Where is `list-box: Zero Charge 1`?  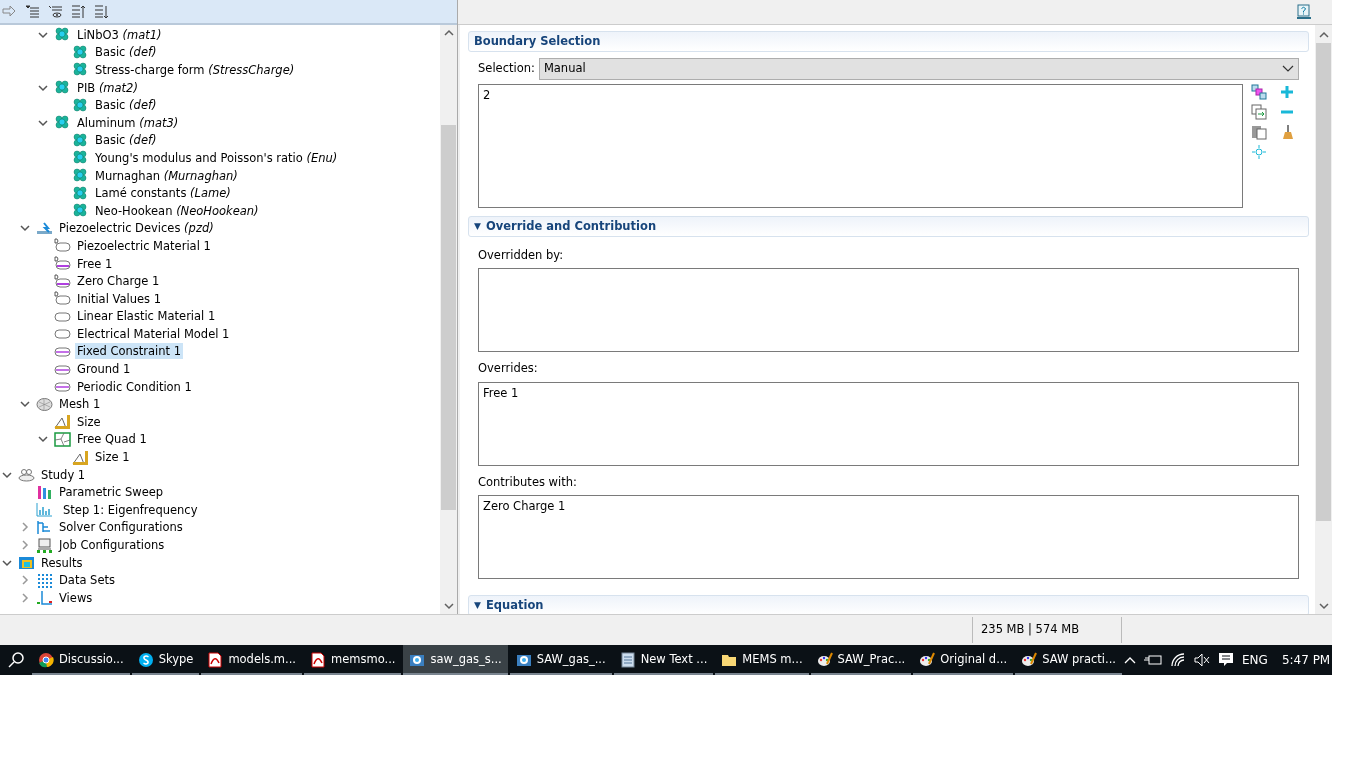 list-box: Zero Charge 1 is located at coordinates (888, 536).